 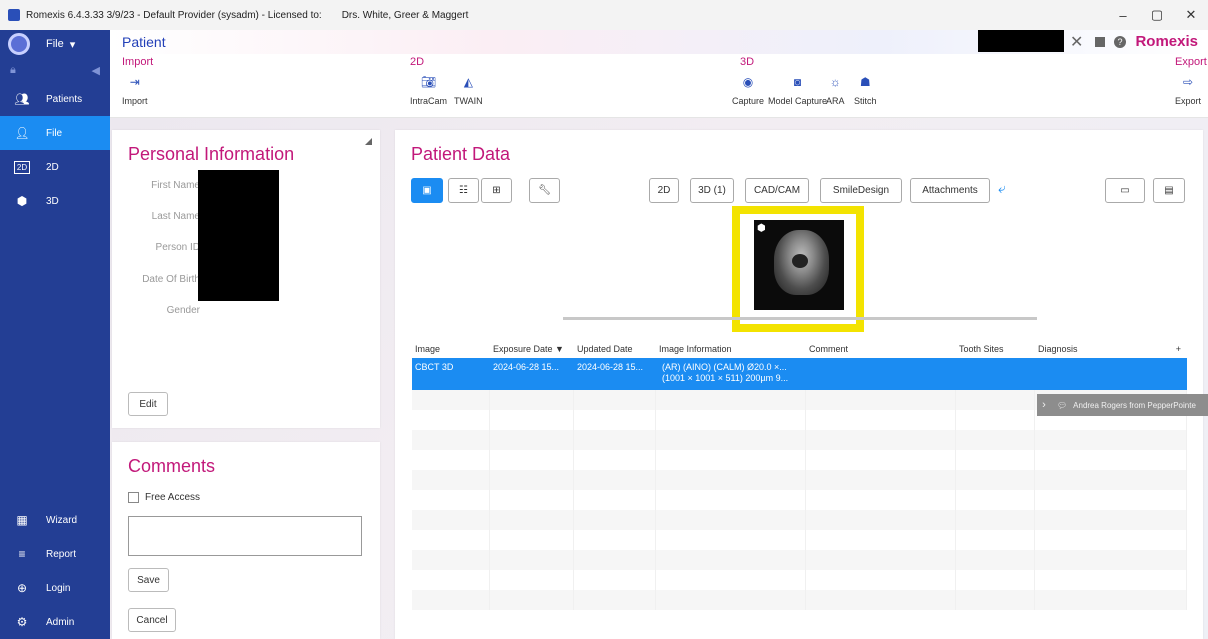 I want to click on cancel-button: Cancel, so click(x=152, y=620).